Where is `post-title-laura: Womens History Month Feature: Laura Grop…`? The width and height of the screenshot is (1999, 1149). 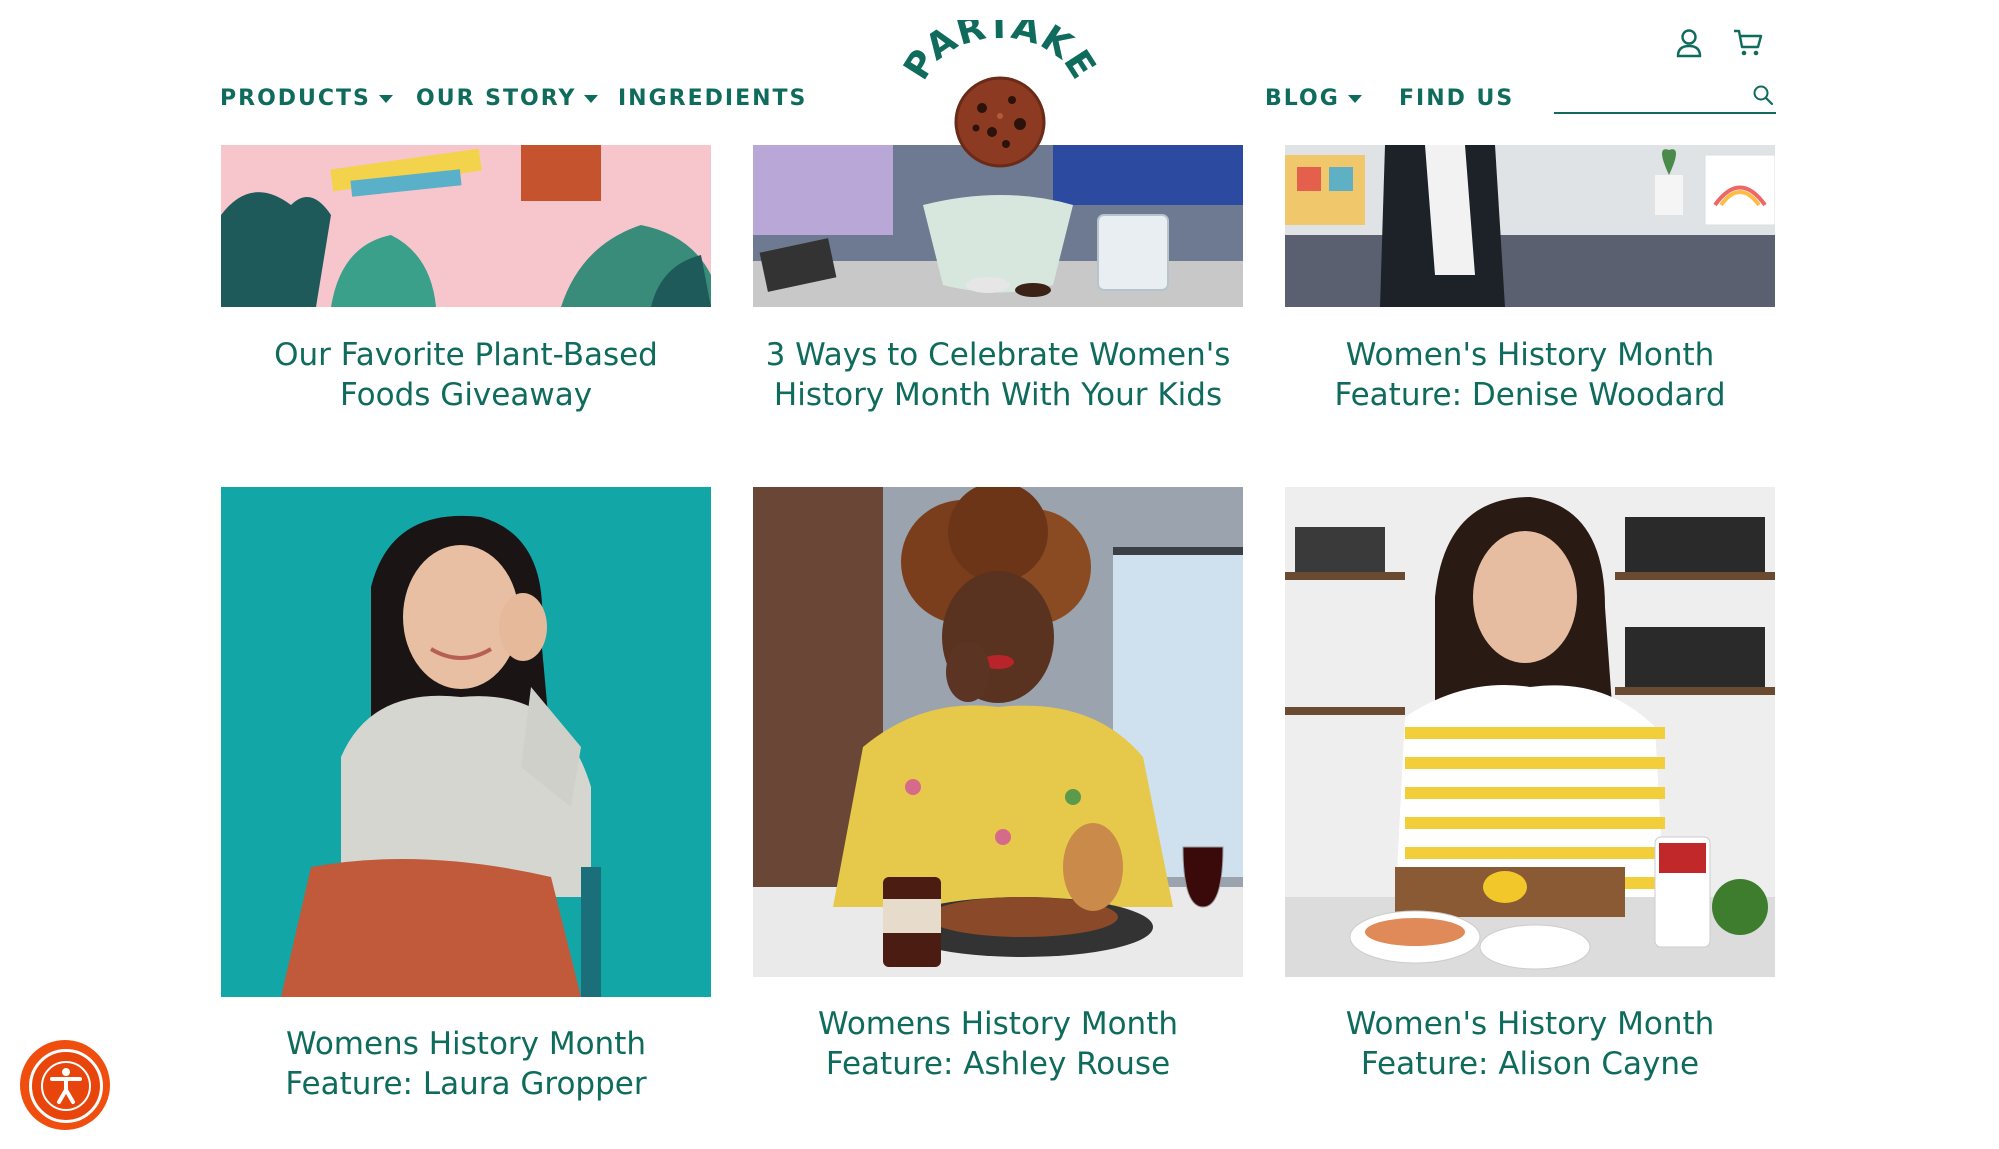
post-title-laura: Womens History Month Feature: Laura Grop… is located at coordinates (466, 1064).